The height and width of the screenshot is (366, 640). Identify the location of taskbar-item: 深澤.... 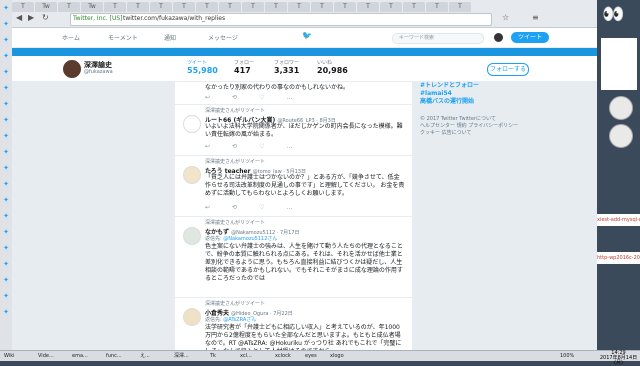
(181, 356).